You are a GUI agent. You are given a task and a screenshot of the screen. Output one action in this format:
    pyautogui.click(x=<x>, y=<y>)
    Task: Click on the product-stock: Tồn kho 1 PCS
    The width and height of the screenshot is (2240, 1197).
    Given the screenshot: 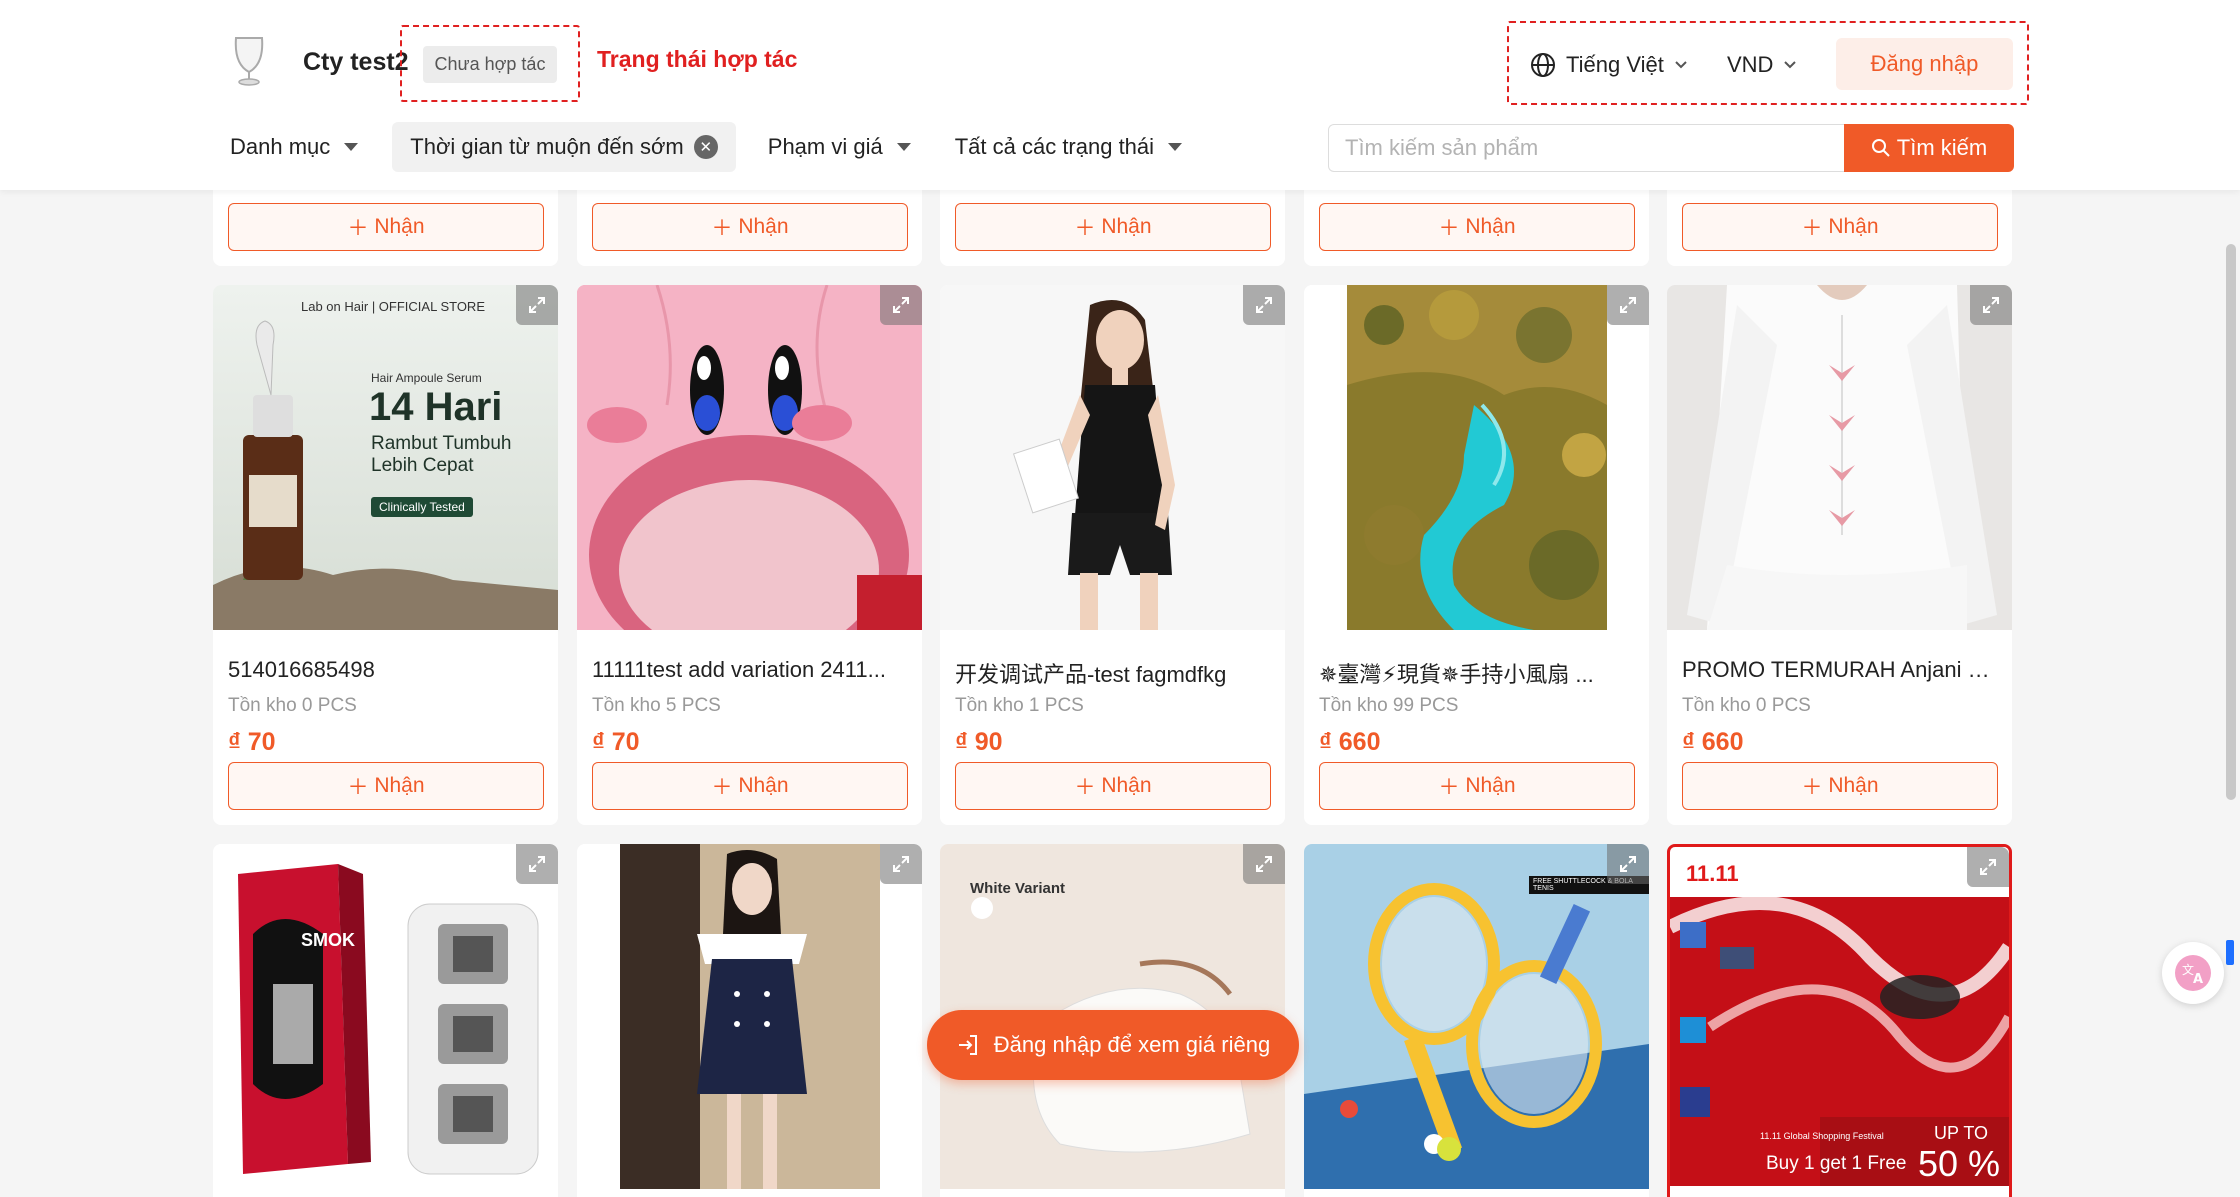 What is the action you would take?
    pyautogui.click(x=1019, y=705)
    